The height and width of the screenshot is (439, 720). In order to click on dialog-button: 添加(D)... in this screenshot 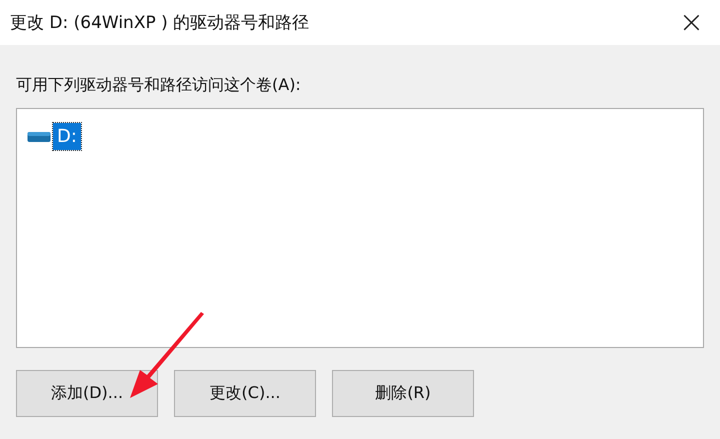, I will do `click(87, 393)`.